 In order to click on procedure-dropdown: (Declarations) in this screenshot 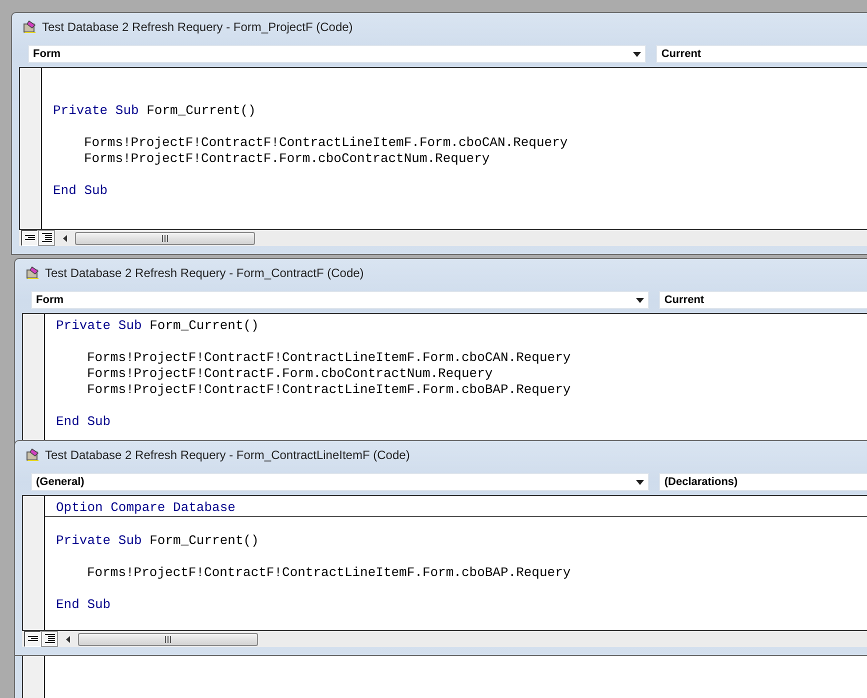, I will do `click(763, 482)`.